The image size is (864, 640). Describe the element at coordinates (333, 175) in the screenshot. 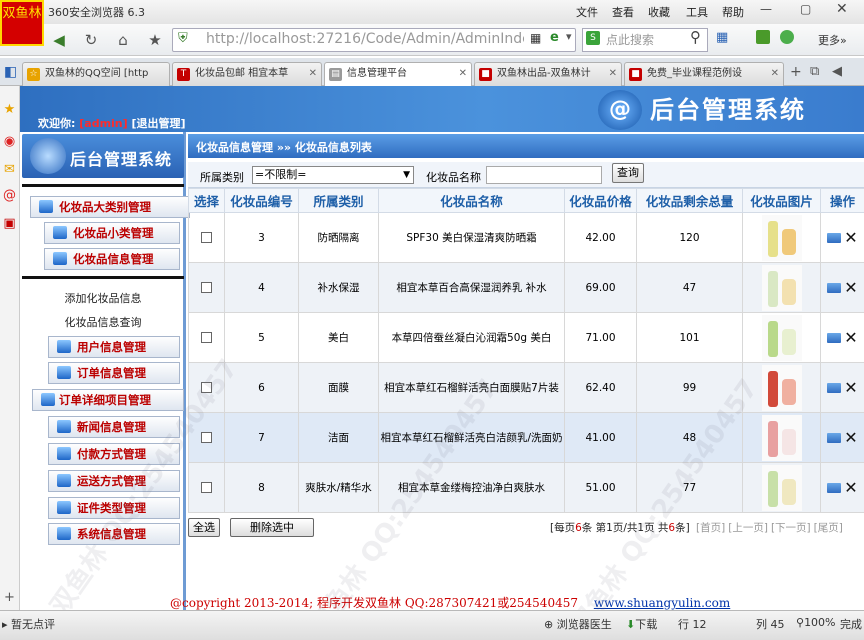

I see `category-select: =不限制= ▼` at that location.